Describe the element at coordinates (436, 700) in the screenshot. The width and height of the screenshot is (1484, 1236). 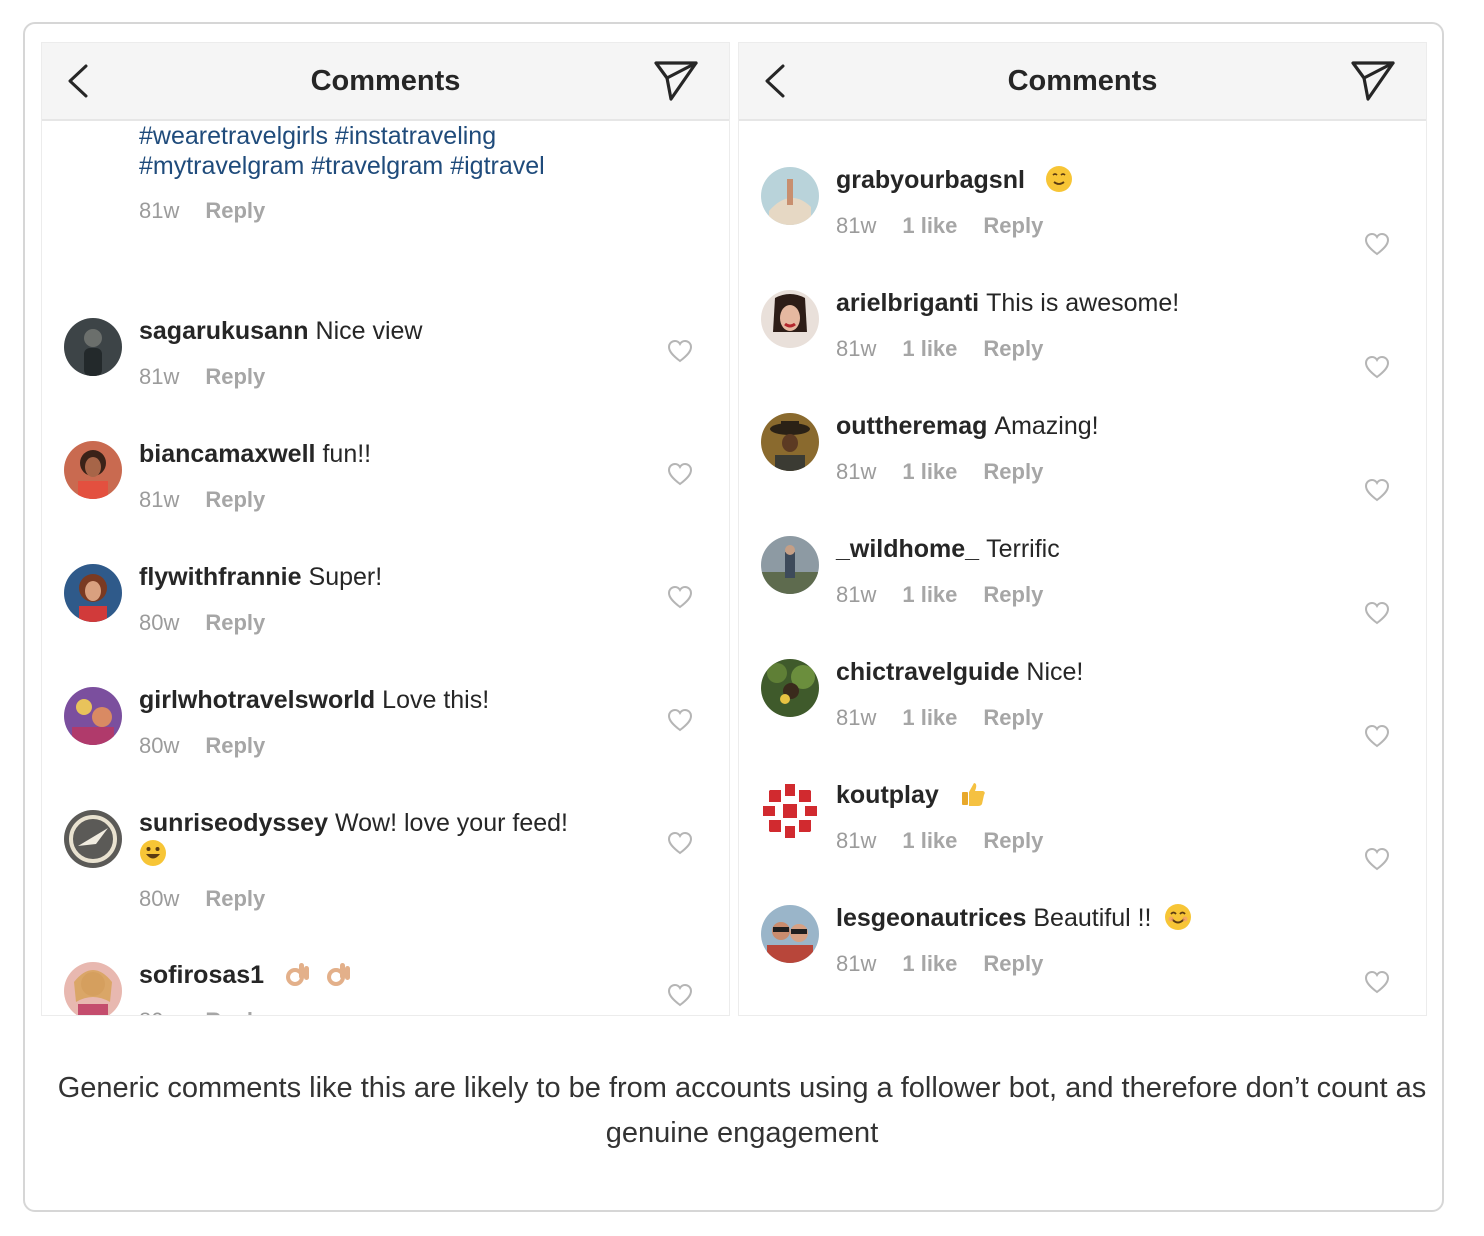
I see `comment-text: Love this!` at that location.